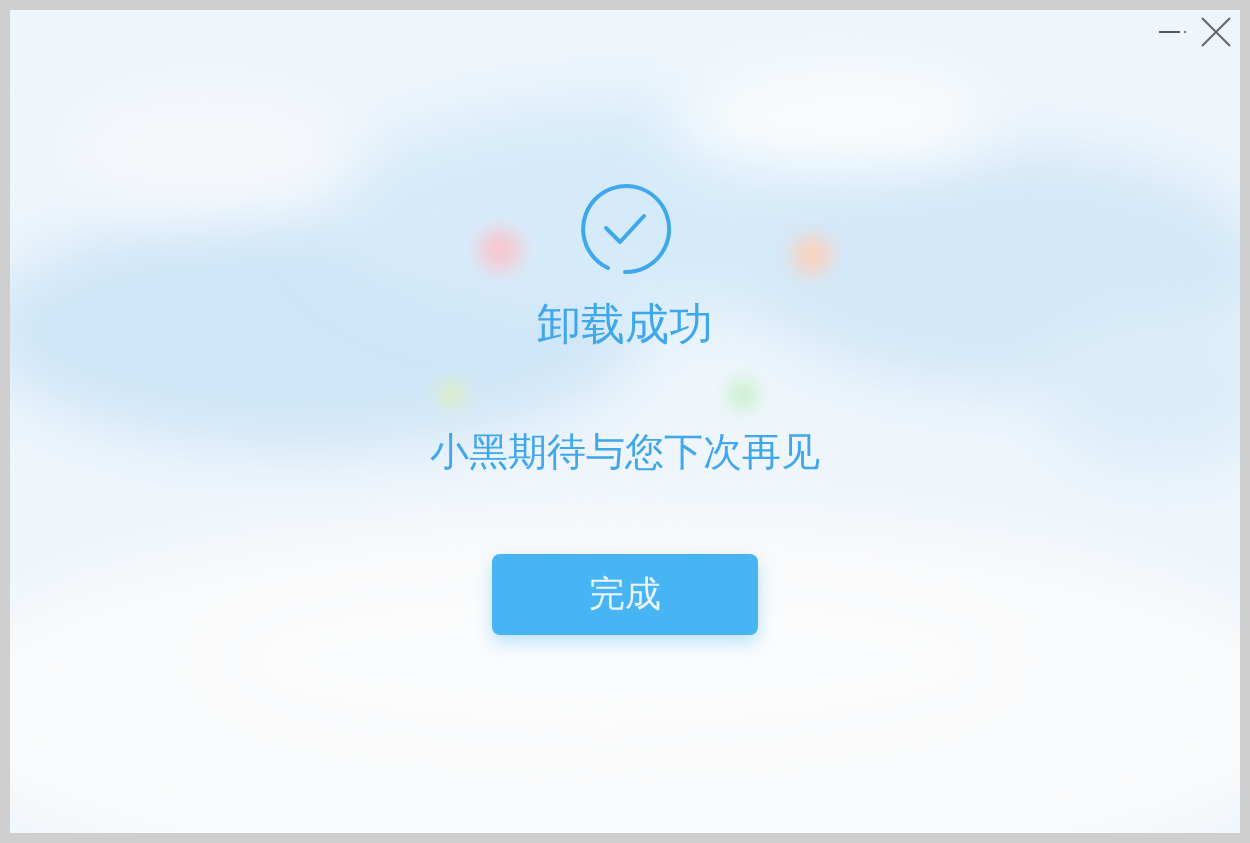 The image size is (1250, 843). Describe the element at coordinates (625, 594) in the screenshot. I see `done-button: 完成` at that location.